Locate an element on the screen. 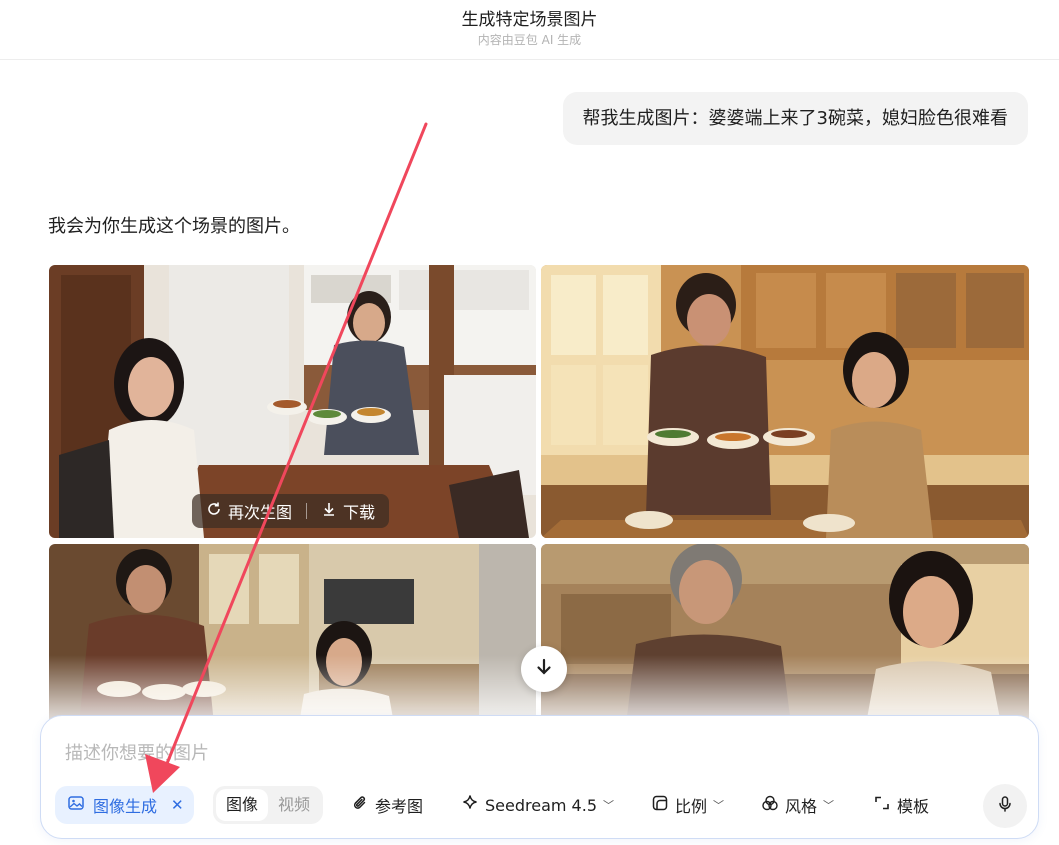  model-label: Seedream 4.5 is located at coordinates (541, 805).